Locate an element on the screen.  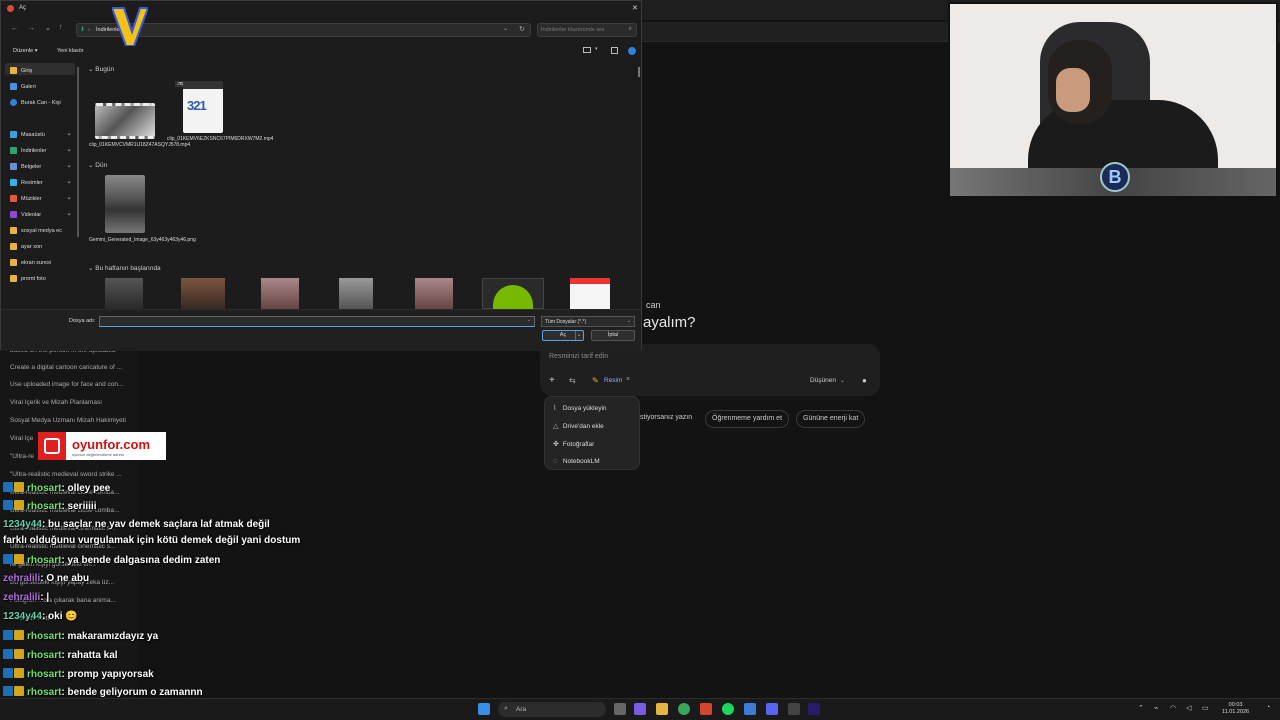
spotify-icon is located at coordinates (728, 709).